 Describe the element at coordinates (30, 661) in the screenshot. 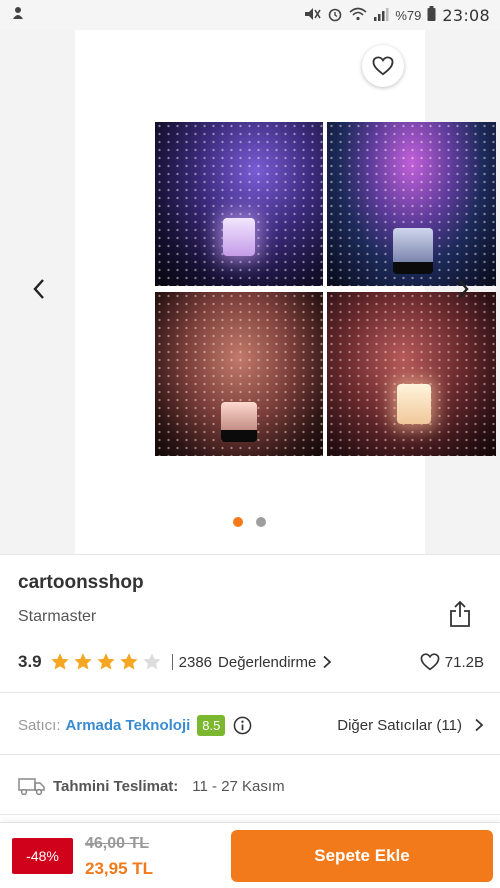

I see `rating-value: 3.9` at that location.